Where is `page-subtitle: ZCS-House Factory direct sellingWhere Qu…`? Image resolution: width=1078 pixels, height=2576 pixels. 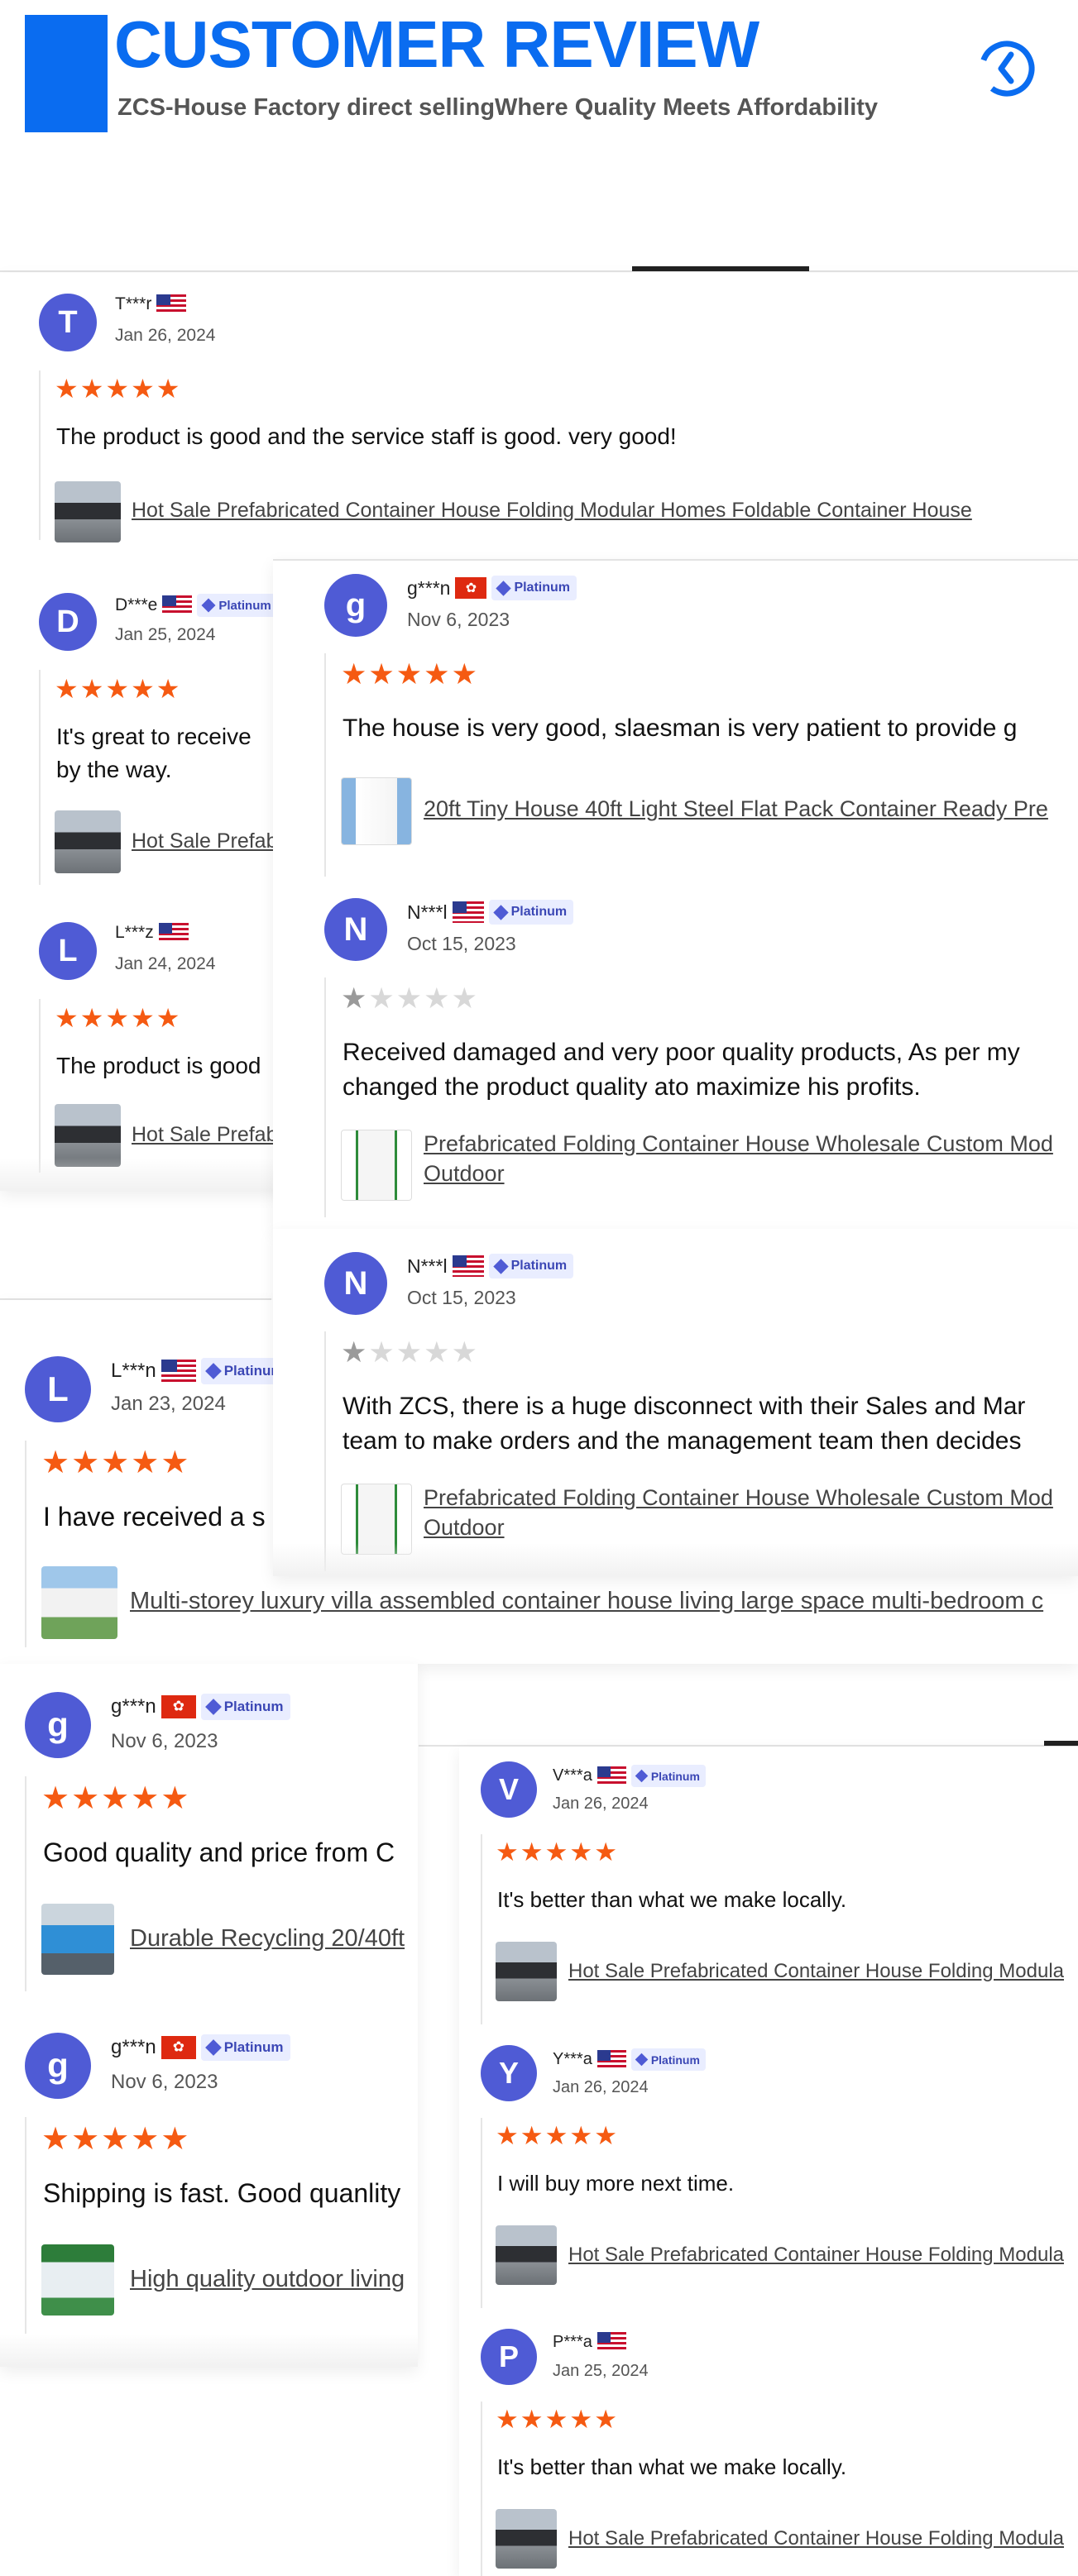 page-subtitle: ZCS-House Factory direct sellingWhere Qu… is located at coordinates (498, 108).